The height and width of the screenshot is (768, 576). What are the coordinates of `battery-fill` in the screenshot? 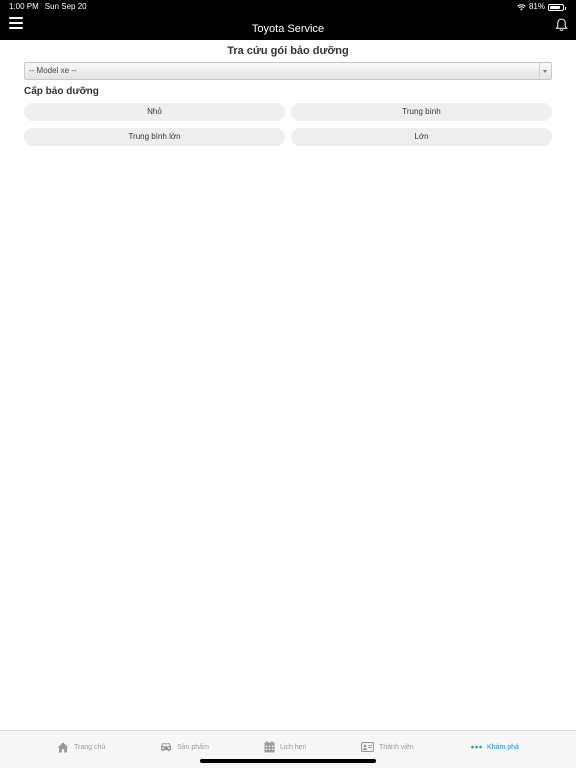 It's located at (555, 7).